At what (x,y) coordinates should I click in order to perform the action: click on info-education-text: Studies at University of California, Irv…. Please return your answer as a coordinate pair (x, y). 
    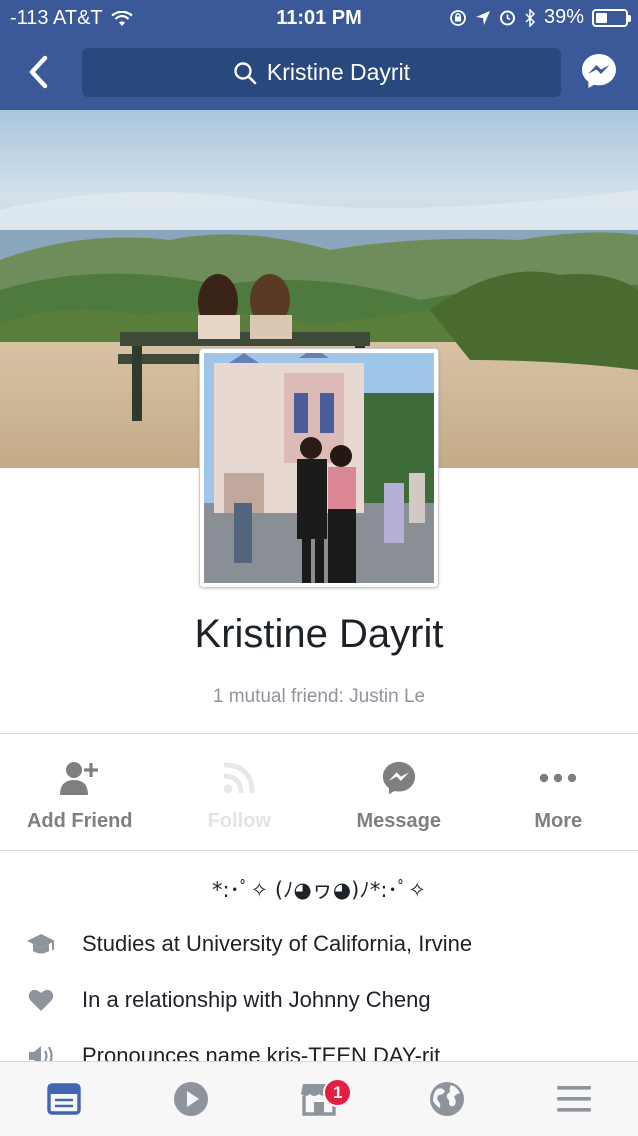
    Looking at the image, I should click on (277, 943).